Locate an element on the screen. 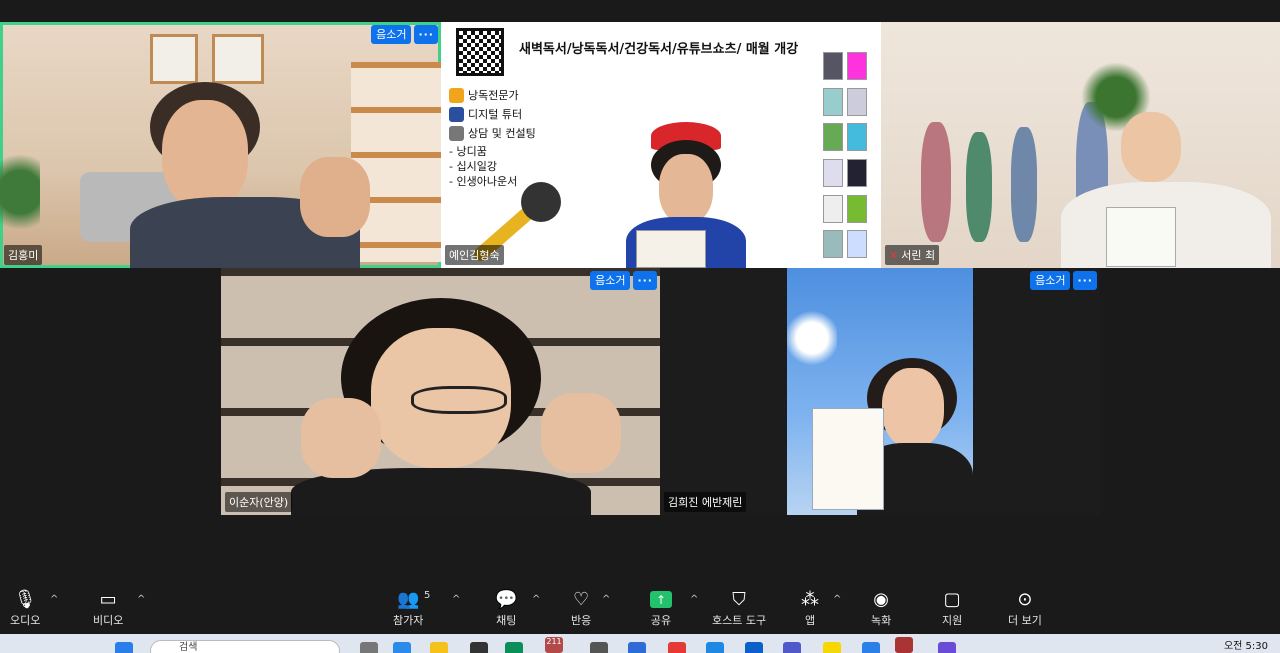  folder-icon is located at coordinates (439, 647).